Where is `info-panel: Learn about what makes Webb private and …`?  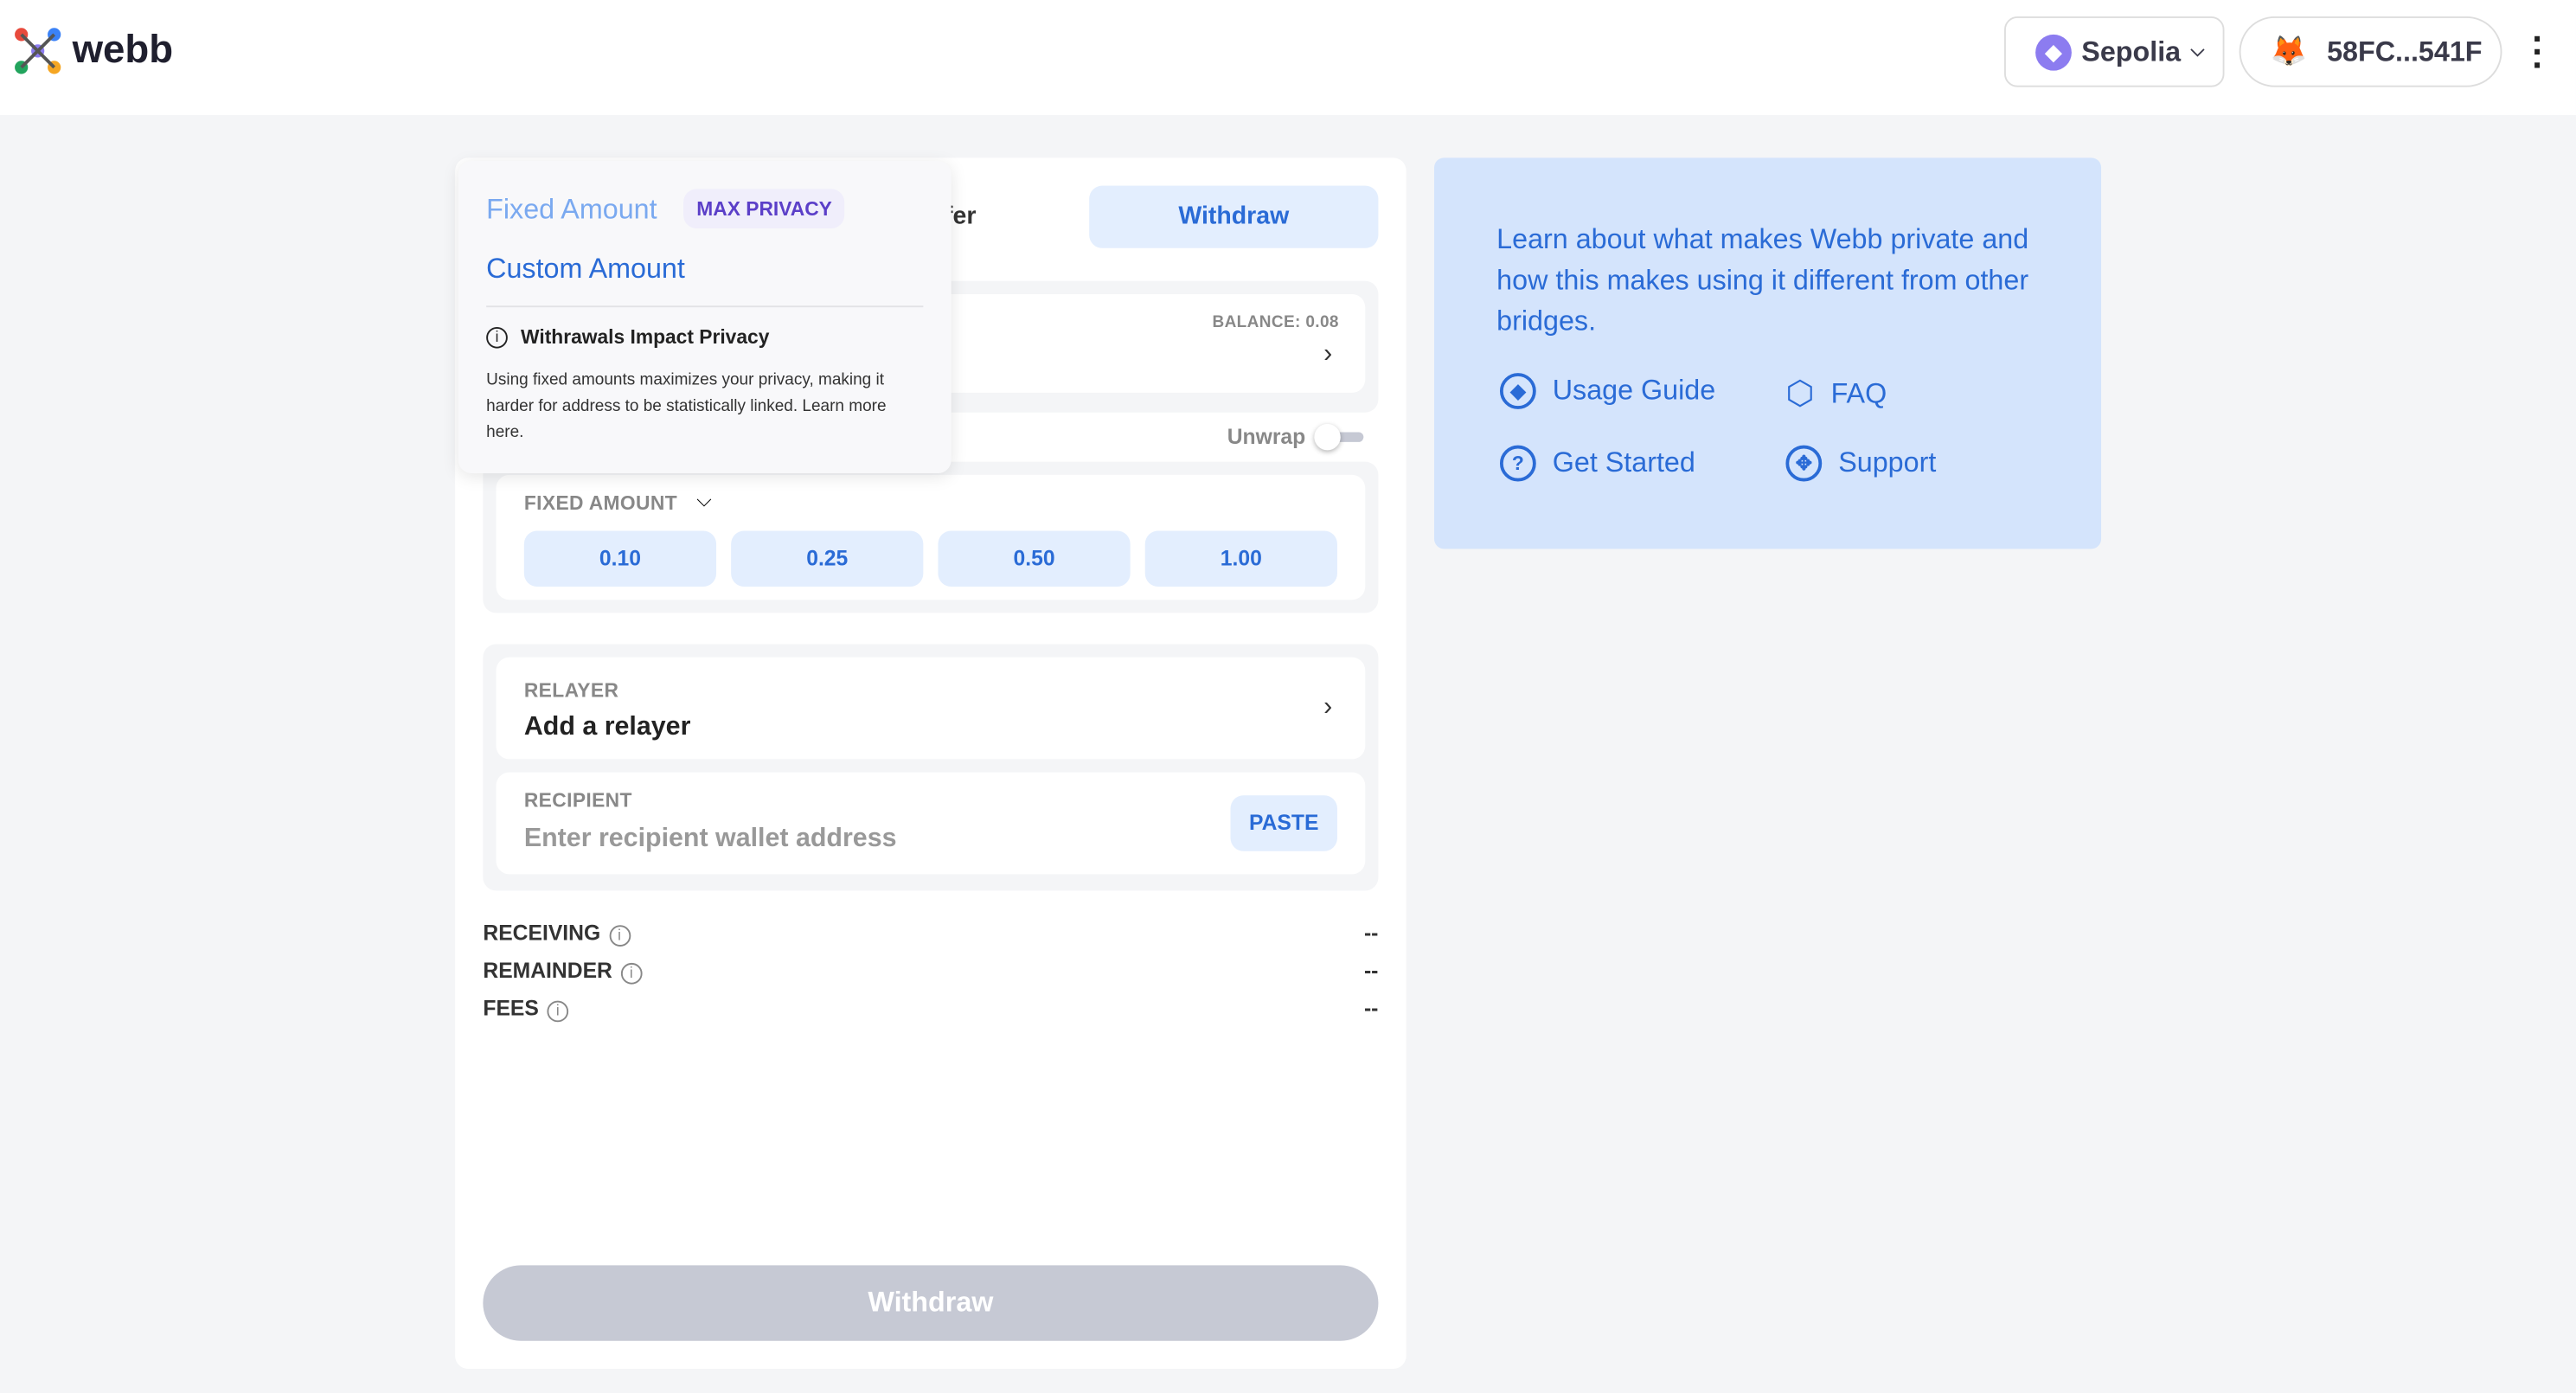
info-panel: Learn about what makes Webb private and … is located at coordinates (1768, 353).